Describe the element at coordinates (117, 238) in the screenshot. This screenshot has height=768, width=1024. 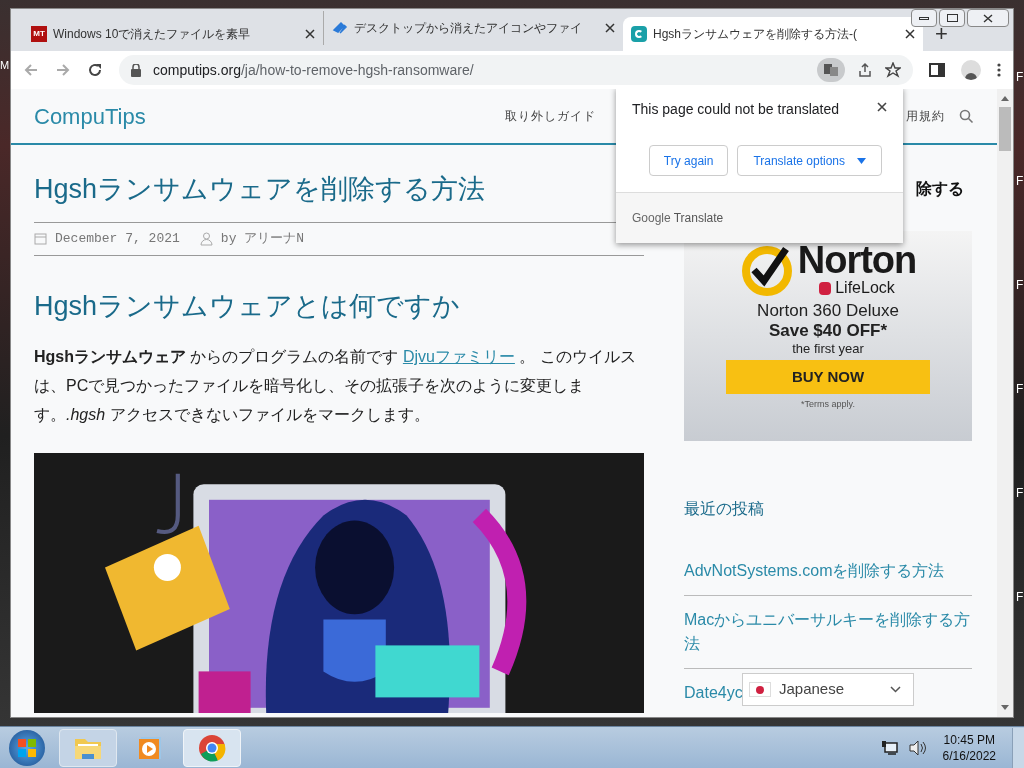
I see `post-date: December 7, 2021` at that location.